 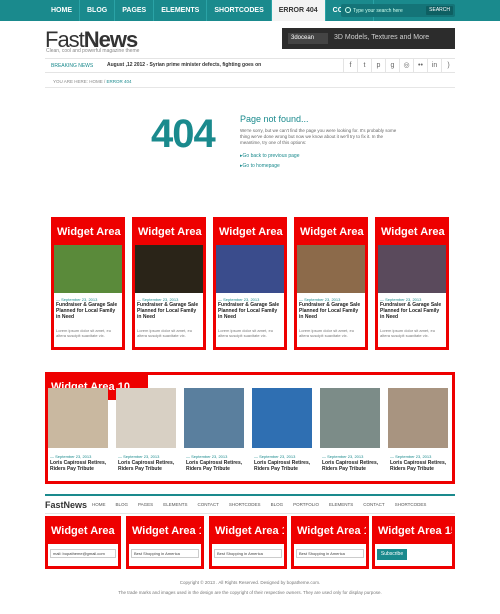 I want to click on nav-error-404: ERROR 404, so click(x=298, y=10).